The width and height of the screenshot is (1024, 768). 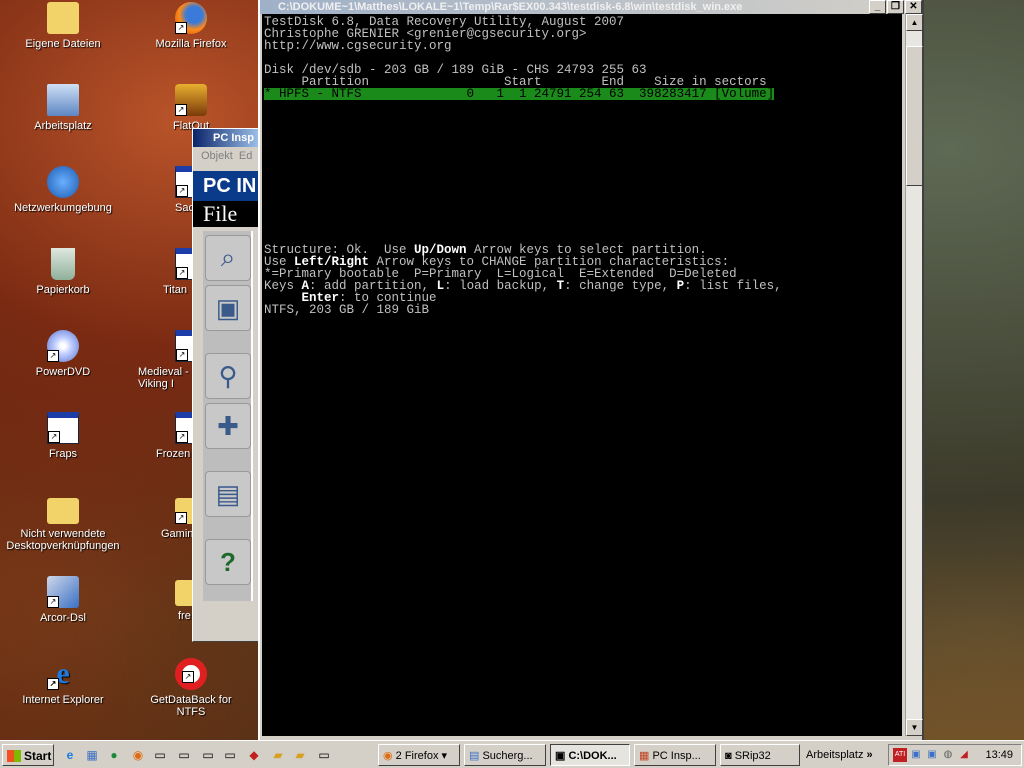 What do you see at coordinates (63, 674) in the screenshot?
I see `ie-icon: e ↗` at bounding box center [63, 674].